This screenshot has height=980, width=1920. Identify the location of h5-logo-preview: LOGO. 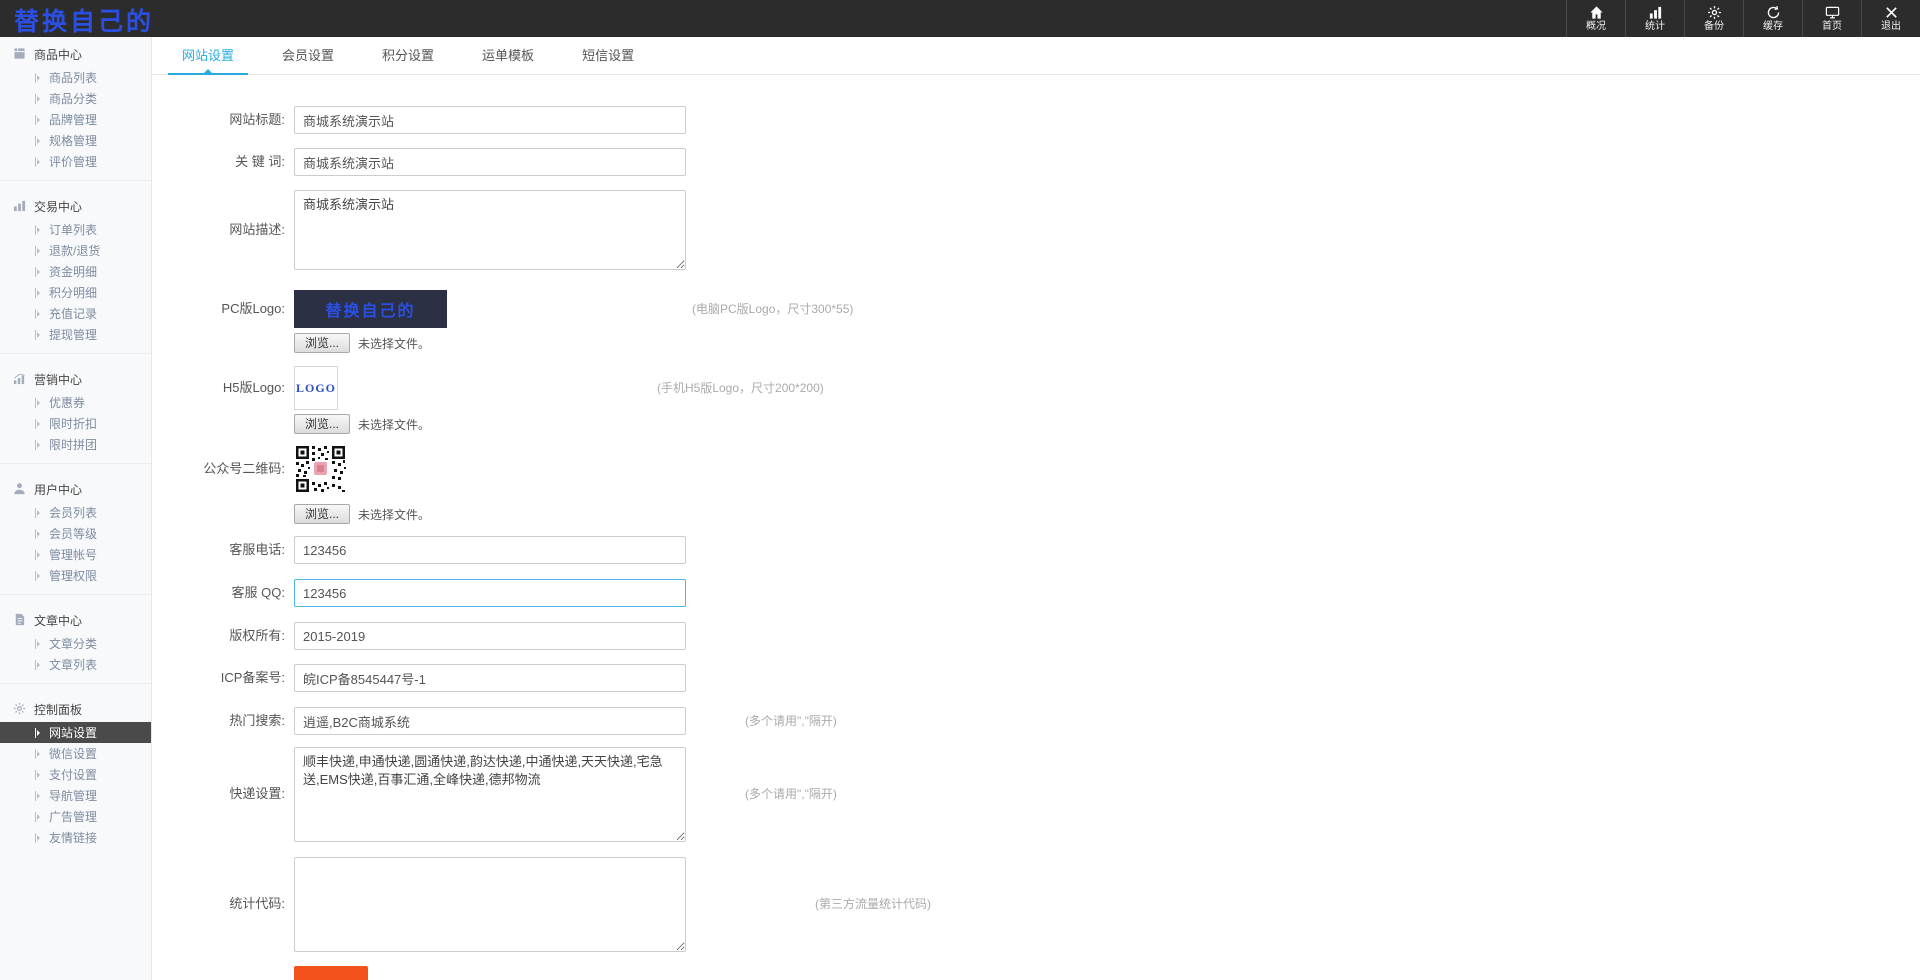
(316, 388).